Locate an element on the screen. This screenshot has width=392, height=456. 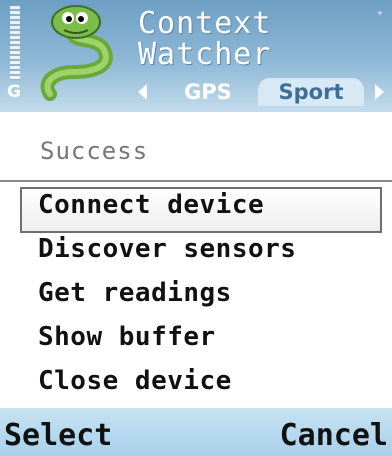
snake-mascot-icon is located at coordinates (76, 53).